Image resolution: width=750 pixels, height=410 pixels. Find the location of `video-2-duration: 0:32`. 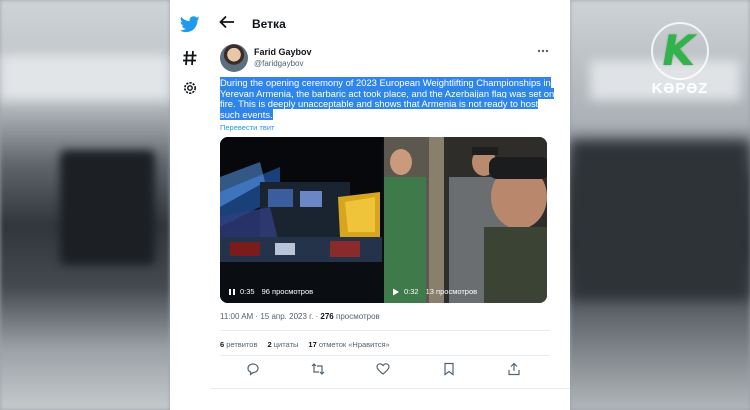

video-2-duration: 0:32 is located at coordinates (411, 291).